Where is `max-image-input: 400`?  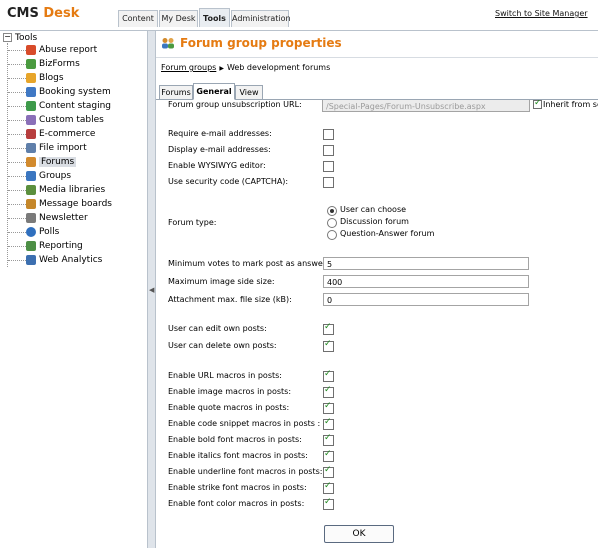
max-image-input: 400 is located at coordinates (426, 281).